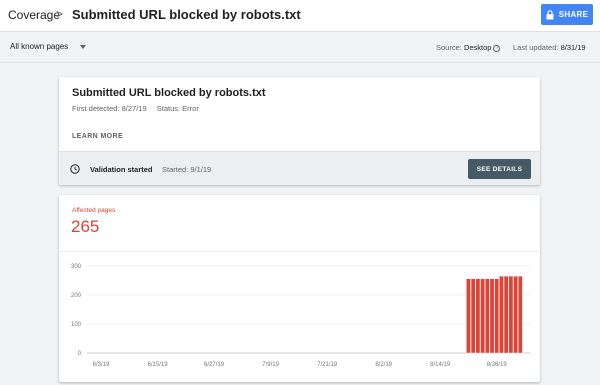  I want to click on x-tick-label: 6/3/19, so click(101, 365).